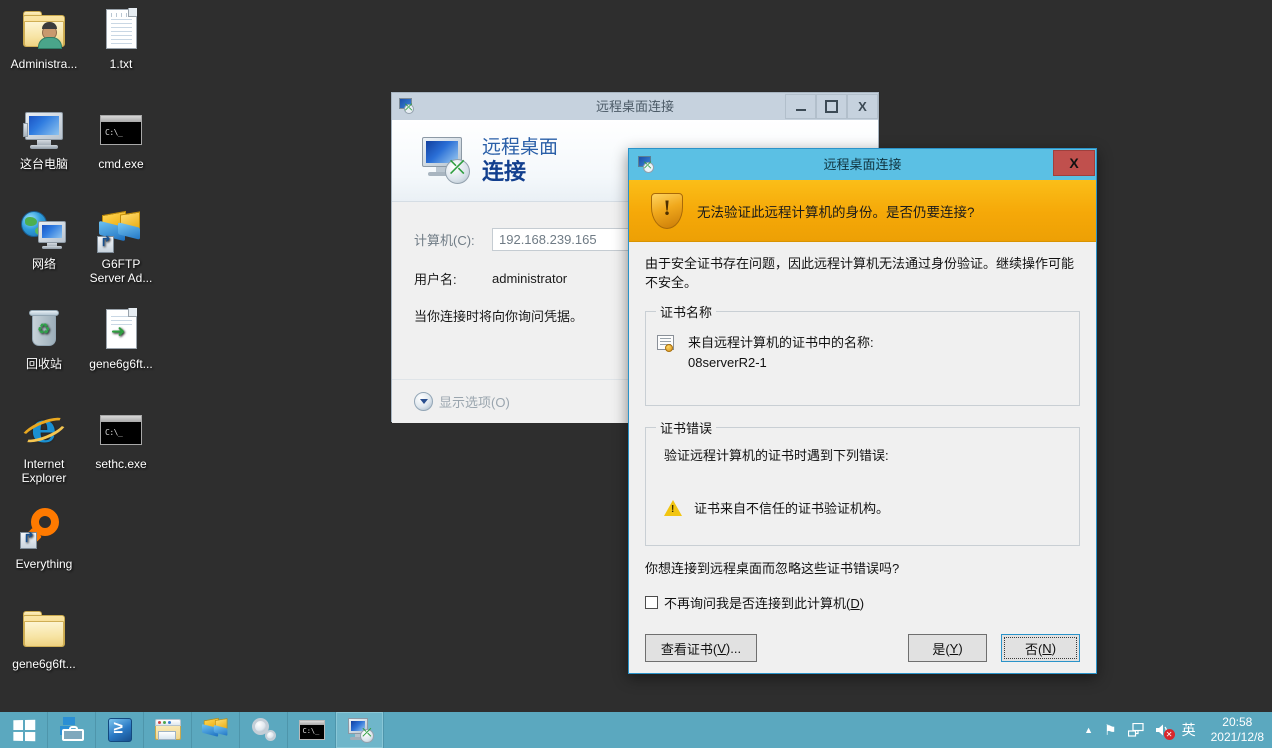 Image resolution: width=1272 pixels, height=748 pixels. What do you see at coordinates (44, 329) in the screenshot?
I see `recycle-bin-icon: ♻` at bounding box center [44, 329].